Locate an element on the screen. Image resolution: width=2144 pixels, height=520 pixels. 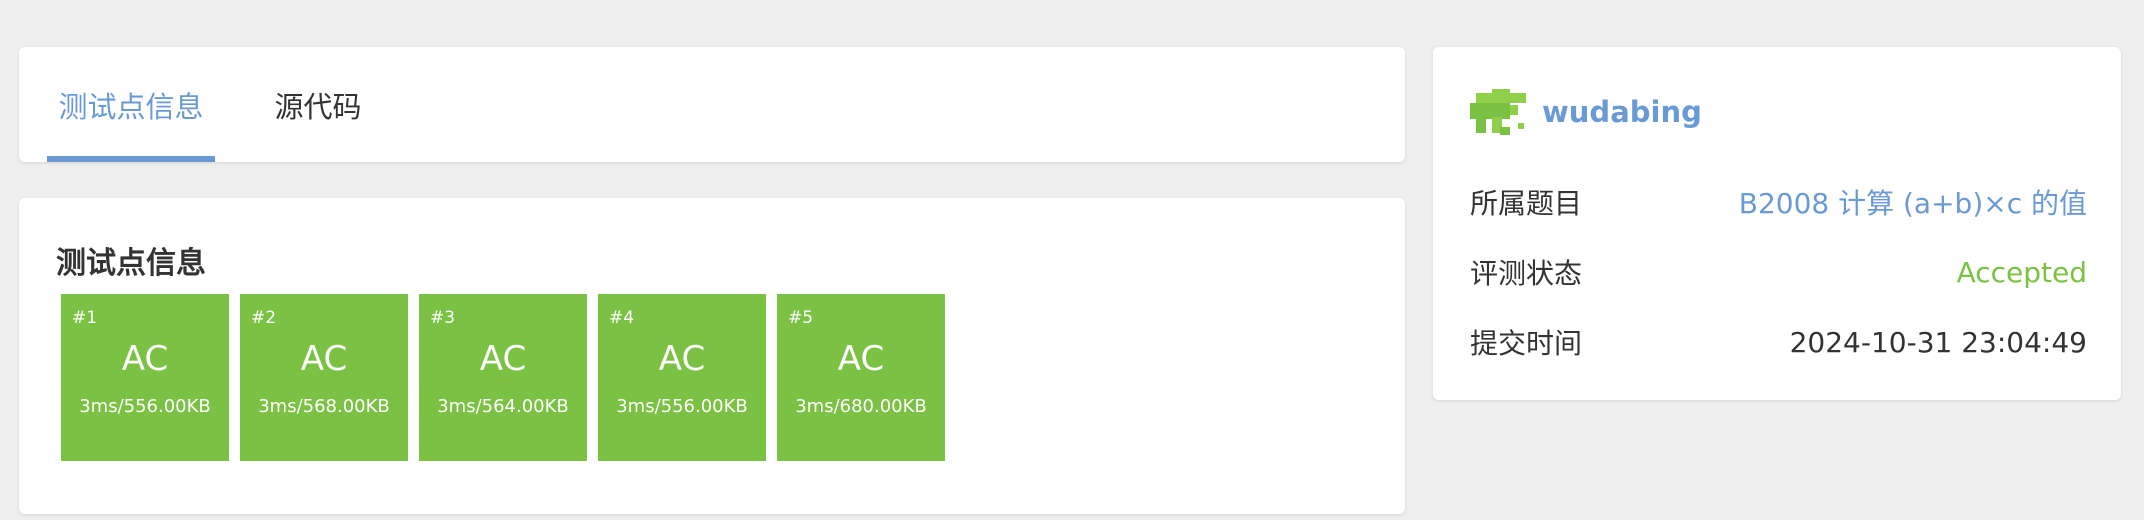
testcase-tile: #4 AC 3ms/556.00KB is located at coordinates (682, 377).